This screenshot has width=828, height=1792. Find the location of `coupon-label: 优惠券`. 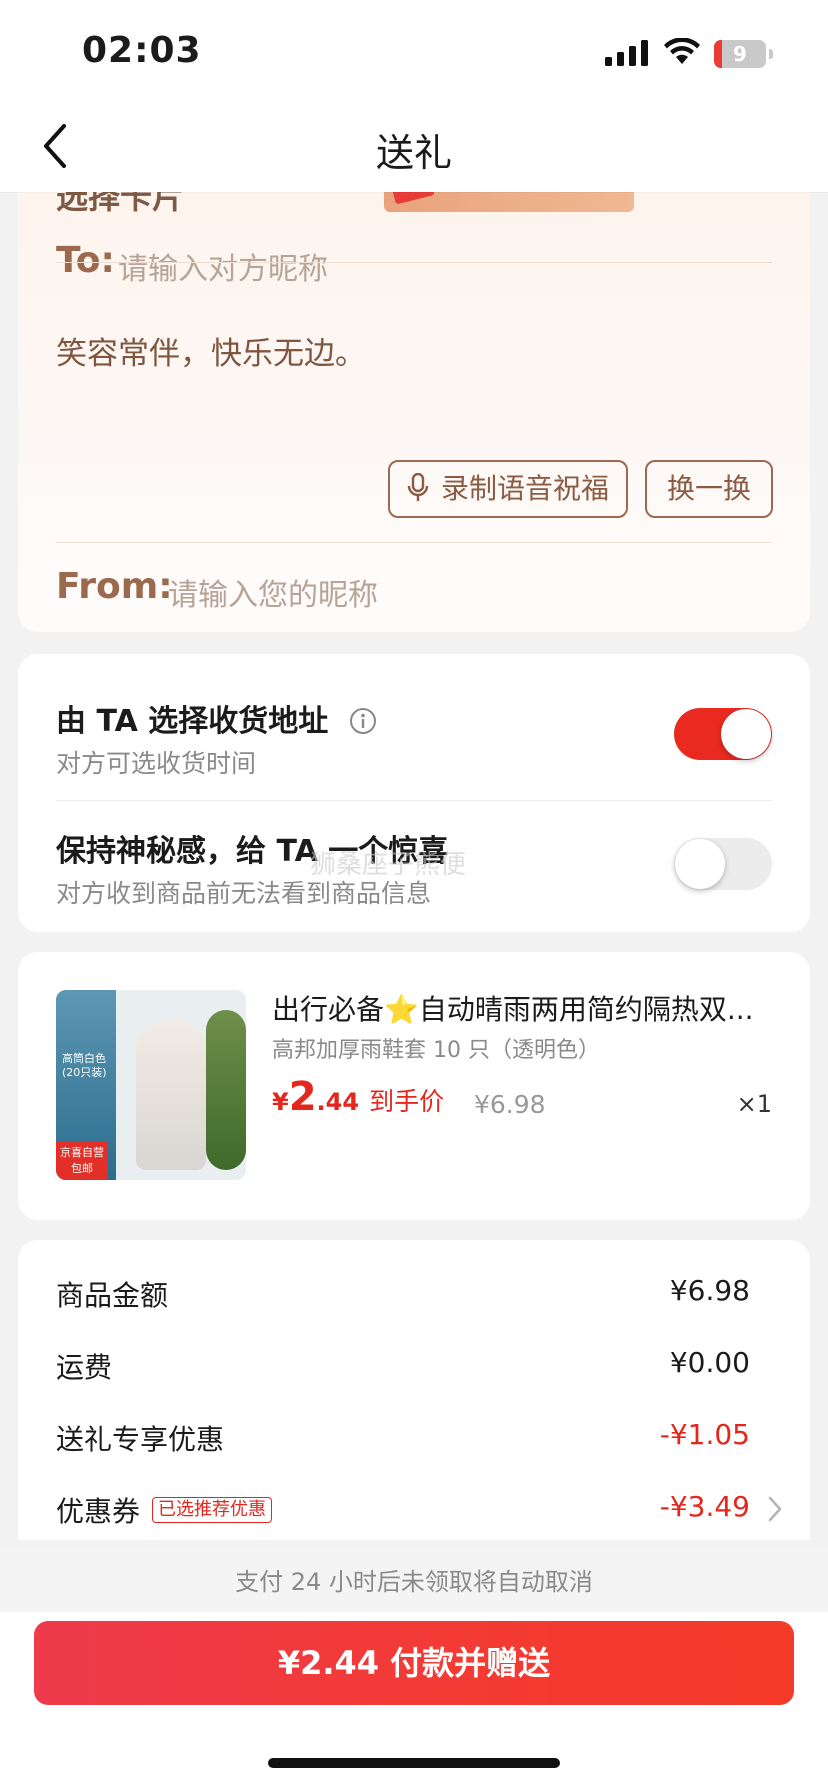

coupon-label: 优惠券 is located at coordinates (98, 1511).